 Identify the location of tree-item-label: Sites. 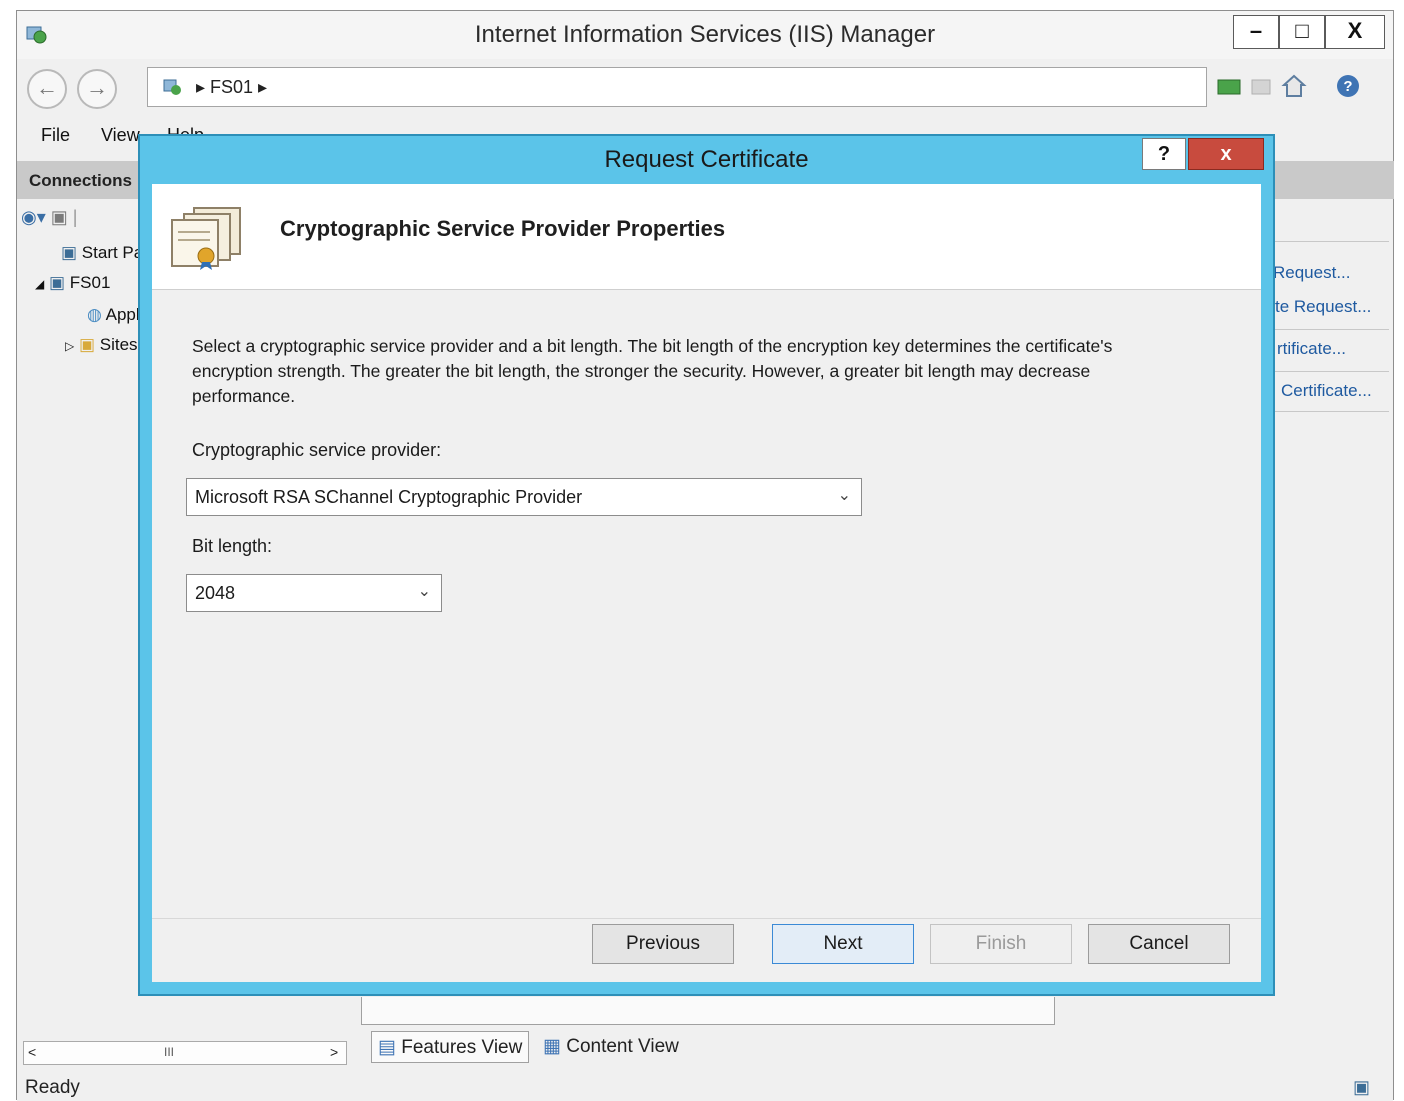
(118, 344).